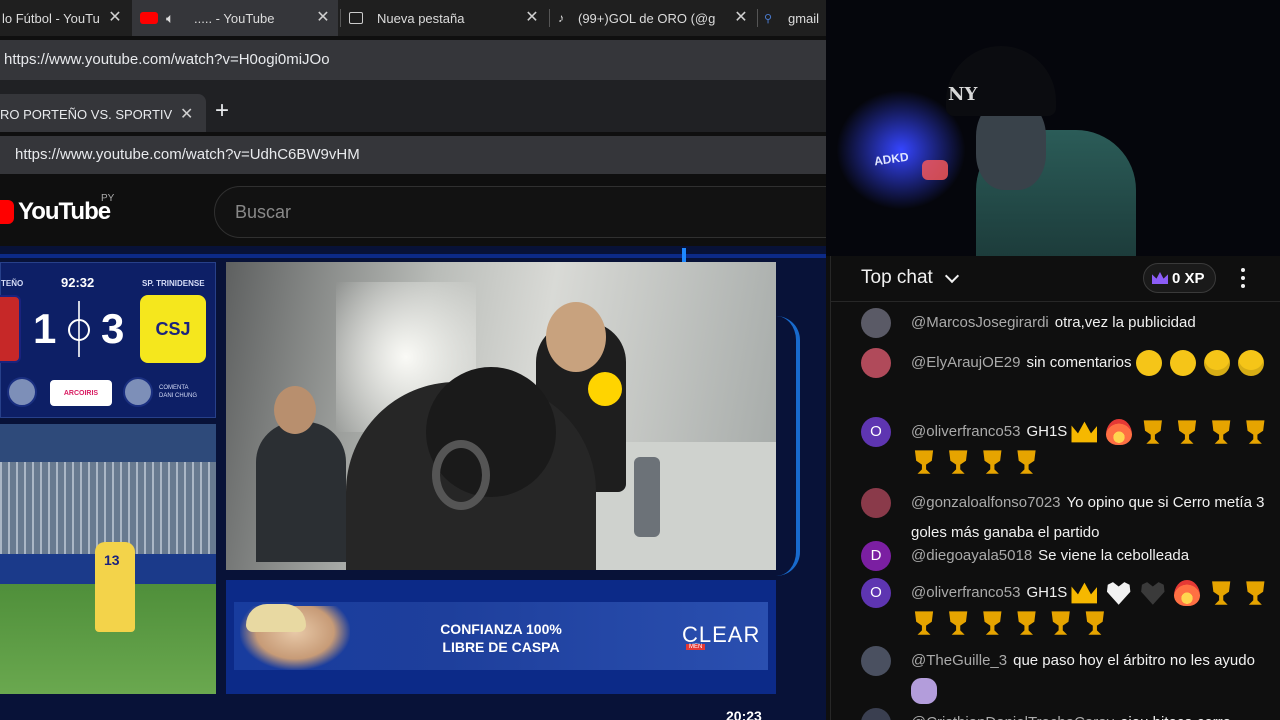 This screenshot has height=720, width=1280. What do you see at coordinates (1125, 322) in the screenshot?
I see `message-text: otra,vez la publicidad` at bounding box center [1125, 322].